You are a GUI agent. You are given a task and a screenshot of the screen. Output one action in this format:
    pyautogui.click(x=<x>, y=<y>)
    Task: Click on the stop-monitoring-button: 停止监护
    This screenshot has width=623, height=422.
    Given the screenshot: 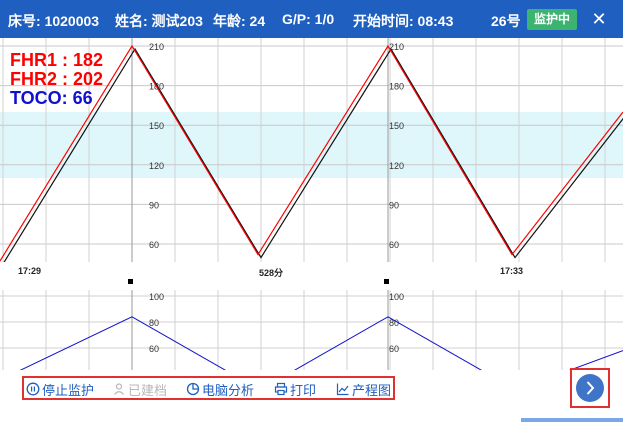 What is the action you would take?
    pyautogui.click(x=60, y=389)
    